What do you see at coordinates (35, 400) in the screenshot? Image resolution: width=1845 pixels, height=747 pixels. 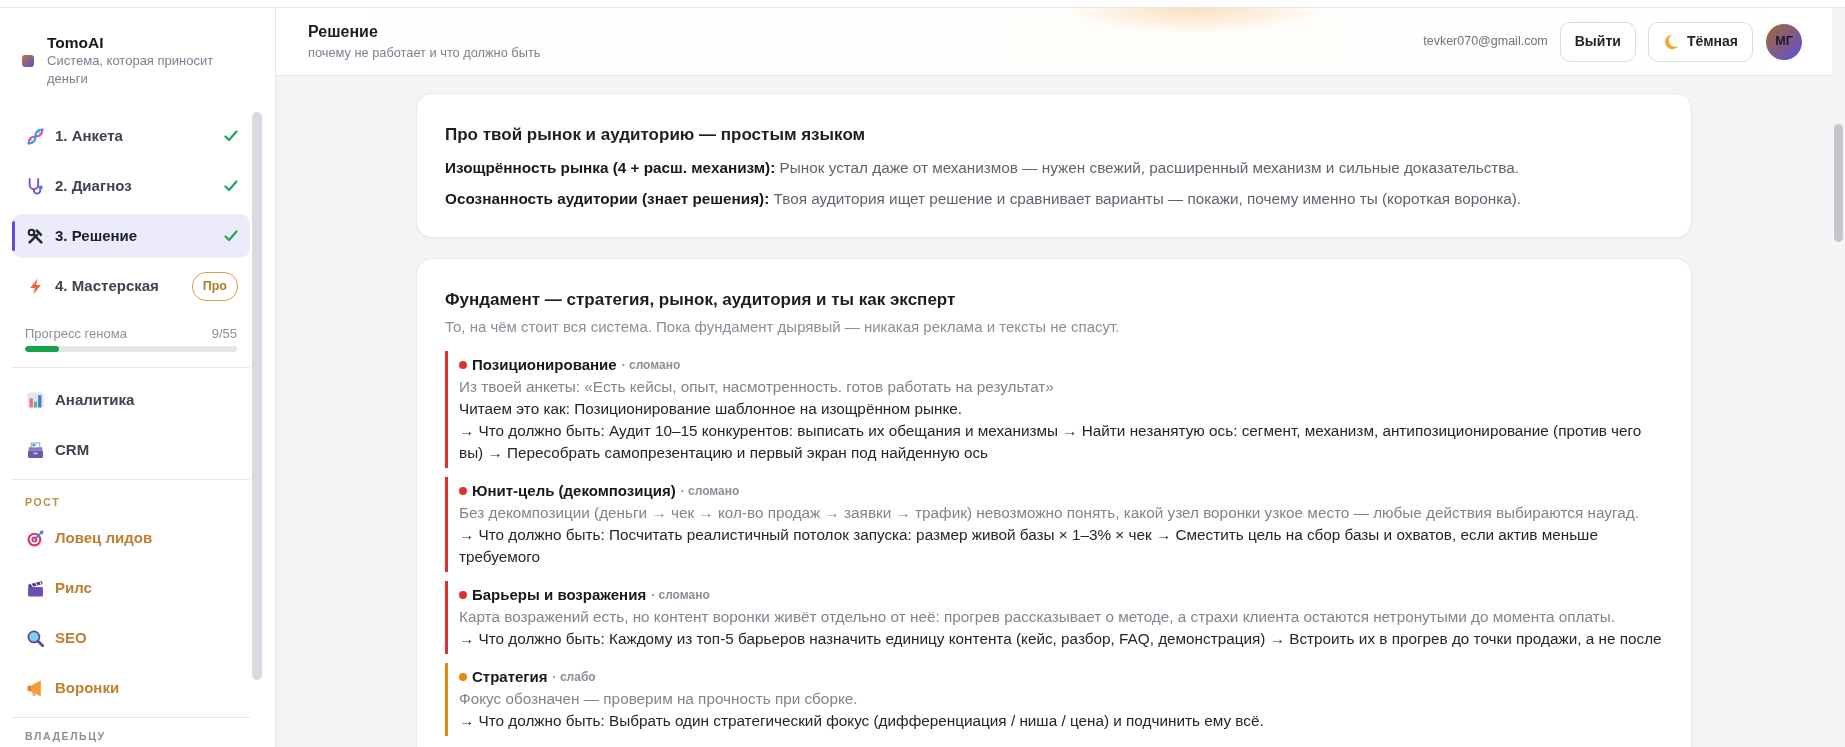 I see `bar-chart-icon` at bounding box center [35, 400].